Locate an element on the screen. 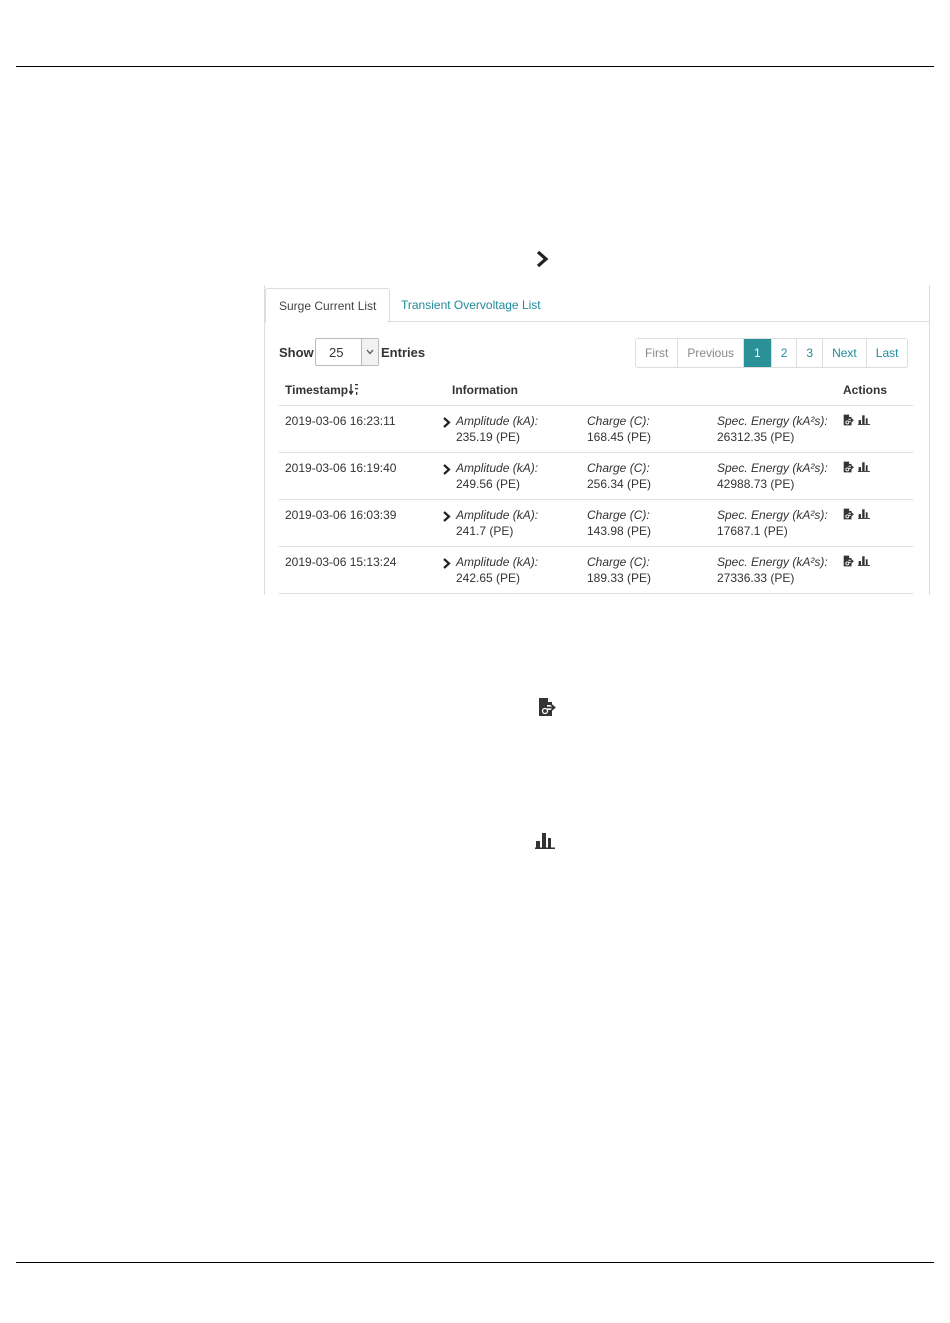 This screenshot has height=1323, width=950. sort-descending-icon is located at coordinates (354, 389).